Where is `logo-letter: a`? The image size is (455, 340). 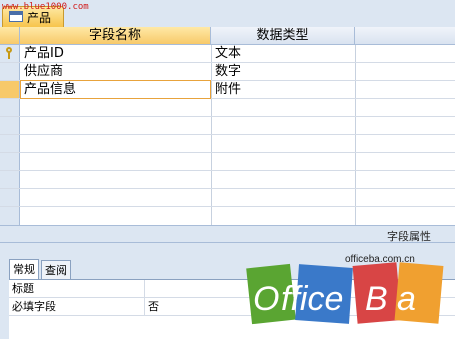
logo-letter: a is located at coordinates (406, 299).